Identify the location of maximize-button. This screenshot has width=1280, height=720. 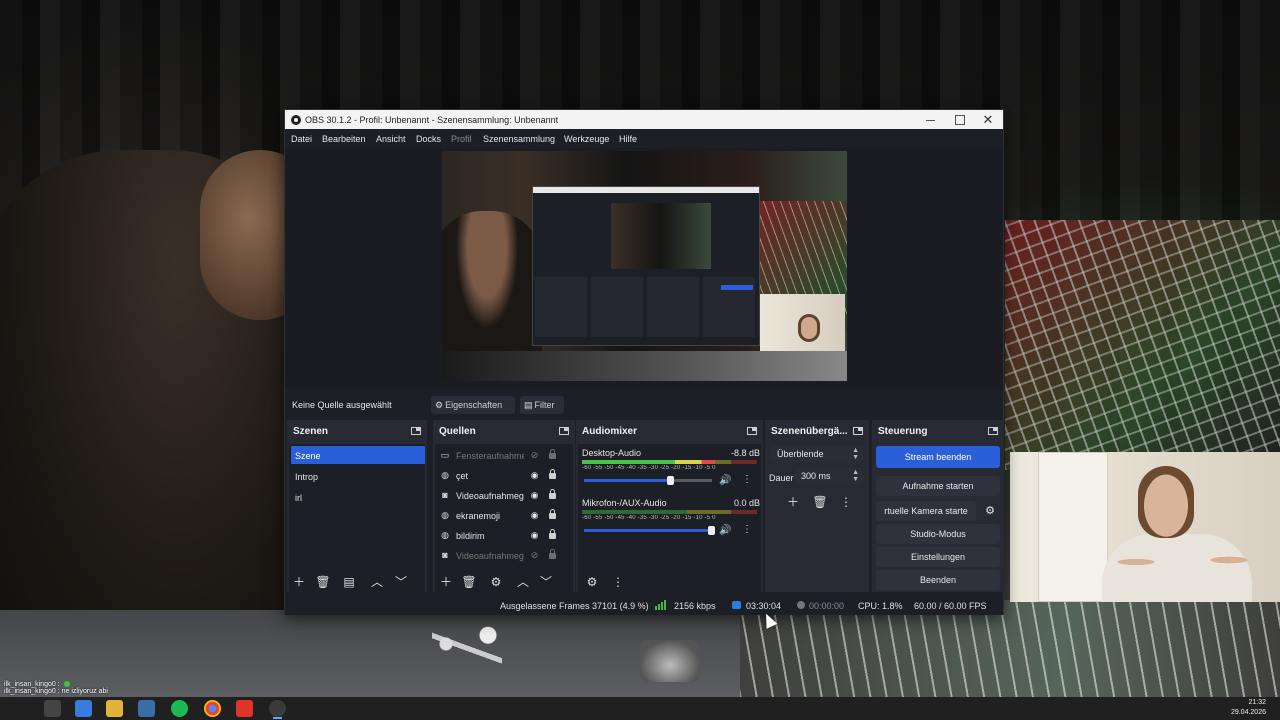
(959, 119).